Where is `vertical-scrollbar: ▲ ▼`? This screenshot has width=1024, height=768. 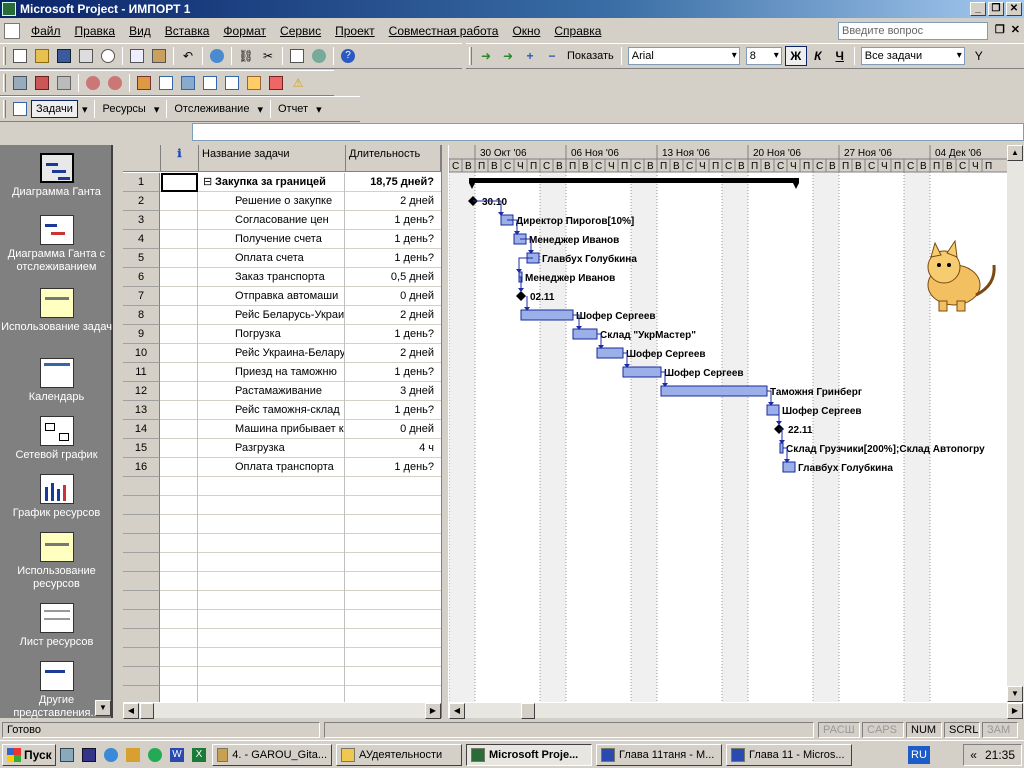 vertical-scrollbar: ▲ ▼ is located at coordinates (1015, 423).